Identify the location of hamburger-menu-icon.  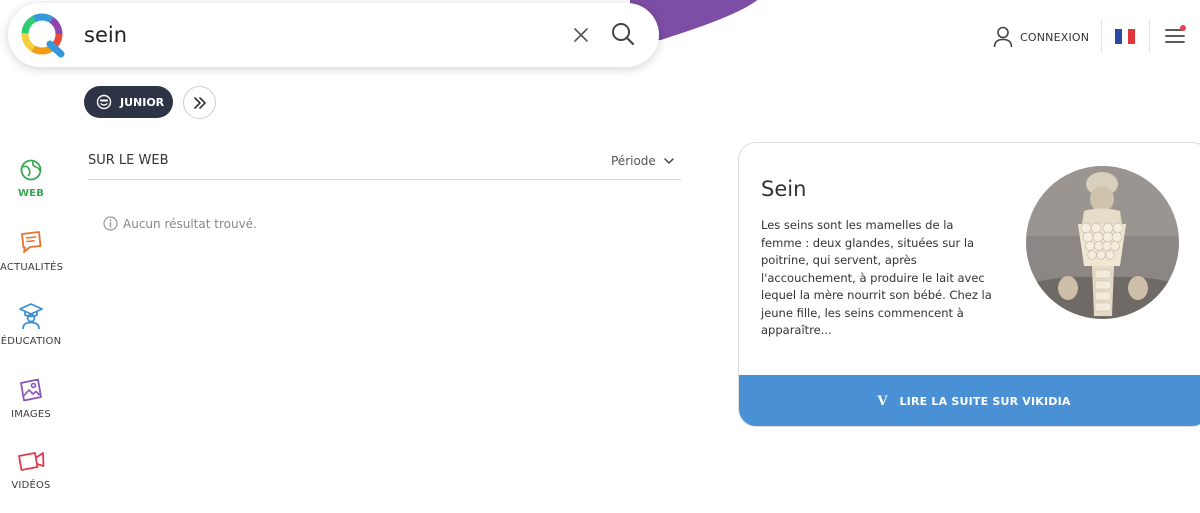
(1175, 36).